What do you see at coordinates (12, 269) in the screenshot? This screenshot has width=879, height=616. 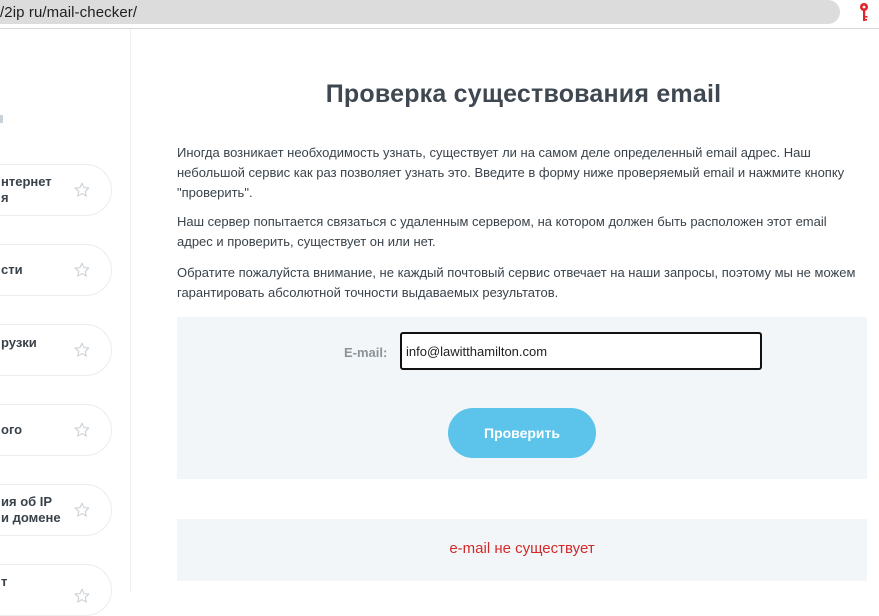 I see `sidebar-item-label: сти` at bounding box center [12, 269].